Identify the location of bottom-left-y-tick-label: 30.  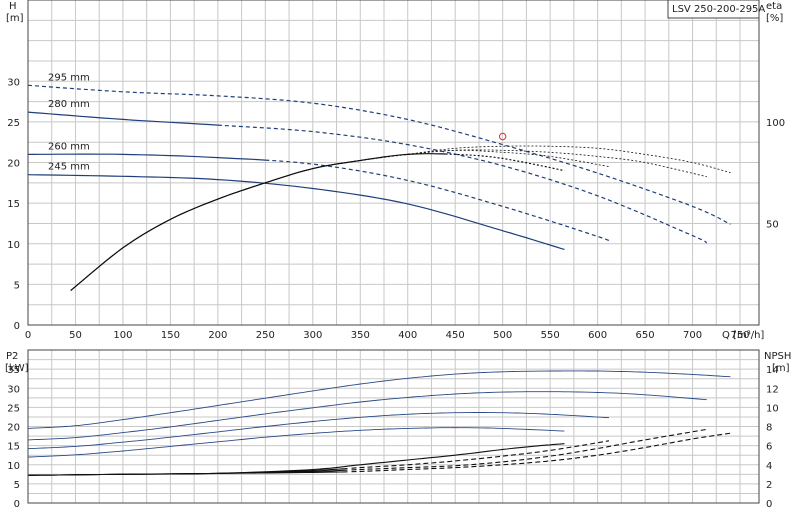
(13, 389).